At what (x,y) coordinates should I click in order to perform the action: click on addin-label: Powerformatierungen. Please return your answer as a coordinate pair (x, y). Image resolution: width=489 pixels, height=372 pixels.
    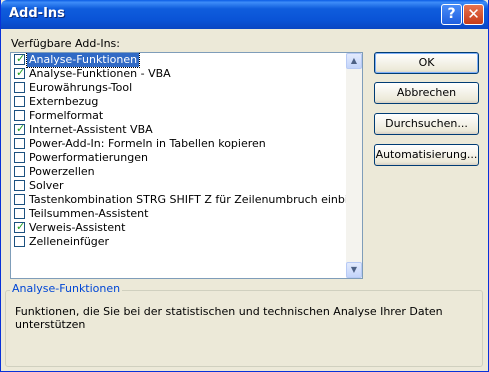
    Looking at the image, I should click on (88, 157).